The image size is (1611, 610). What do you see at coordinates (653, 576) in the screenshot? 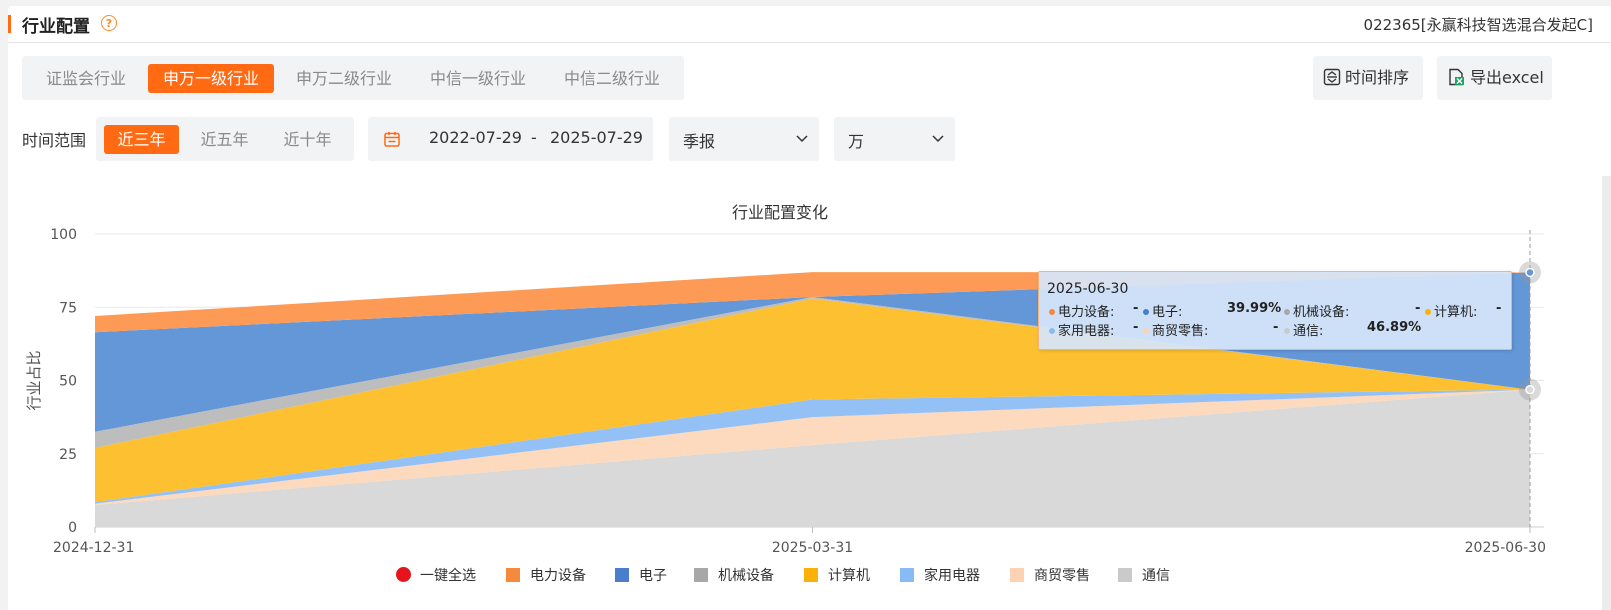
I see `legend-label: 电子` at bounding box center [653, 576].